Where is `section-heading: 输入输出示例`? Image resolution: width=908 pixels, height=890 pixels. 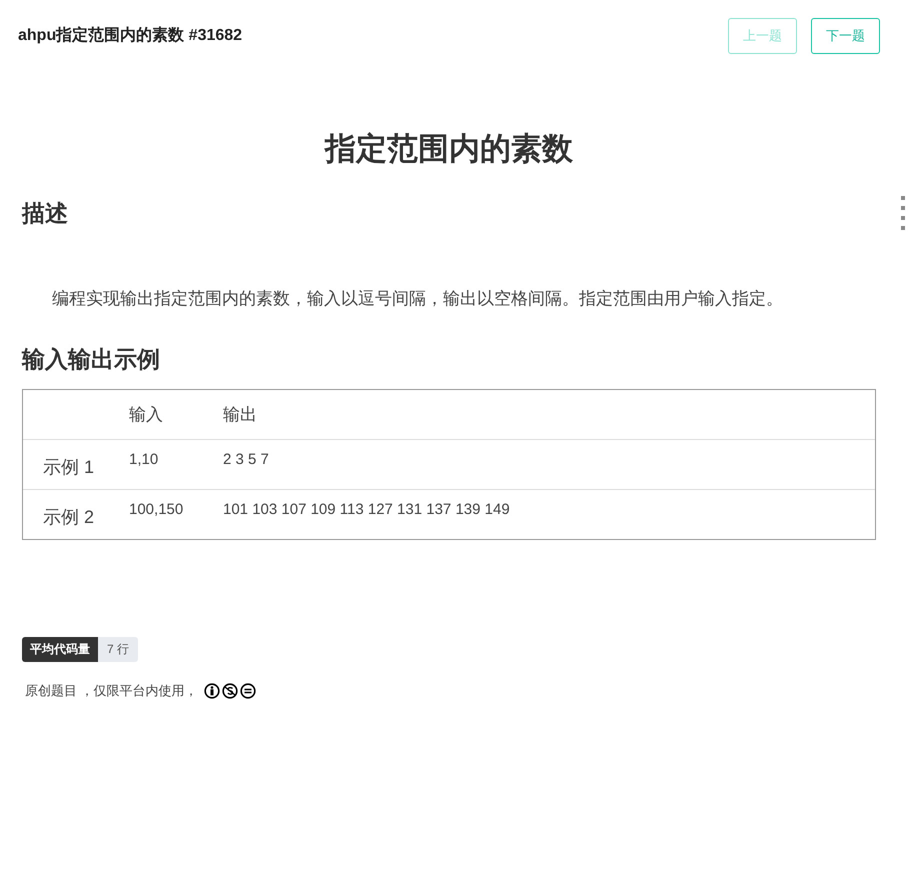
section-heading: 输入输出示例 is located at coordinates (91, 359).